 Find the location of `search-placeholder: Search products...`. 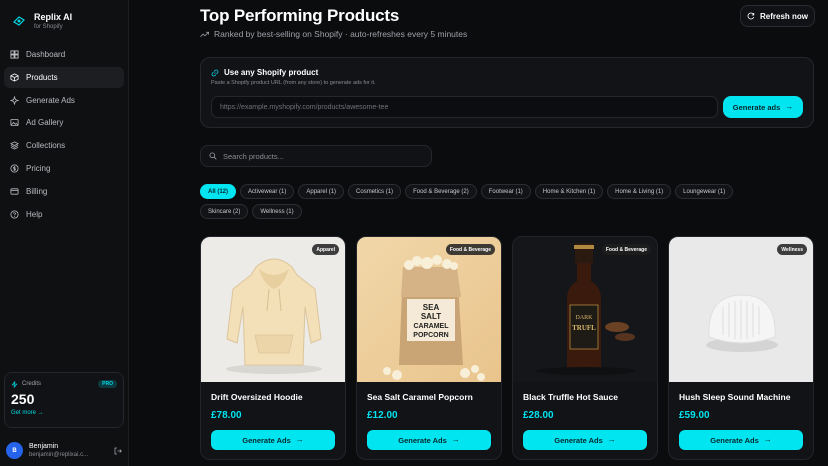

search-placeholder: Search products... is located at coordinates (253, 156).